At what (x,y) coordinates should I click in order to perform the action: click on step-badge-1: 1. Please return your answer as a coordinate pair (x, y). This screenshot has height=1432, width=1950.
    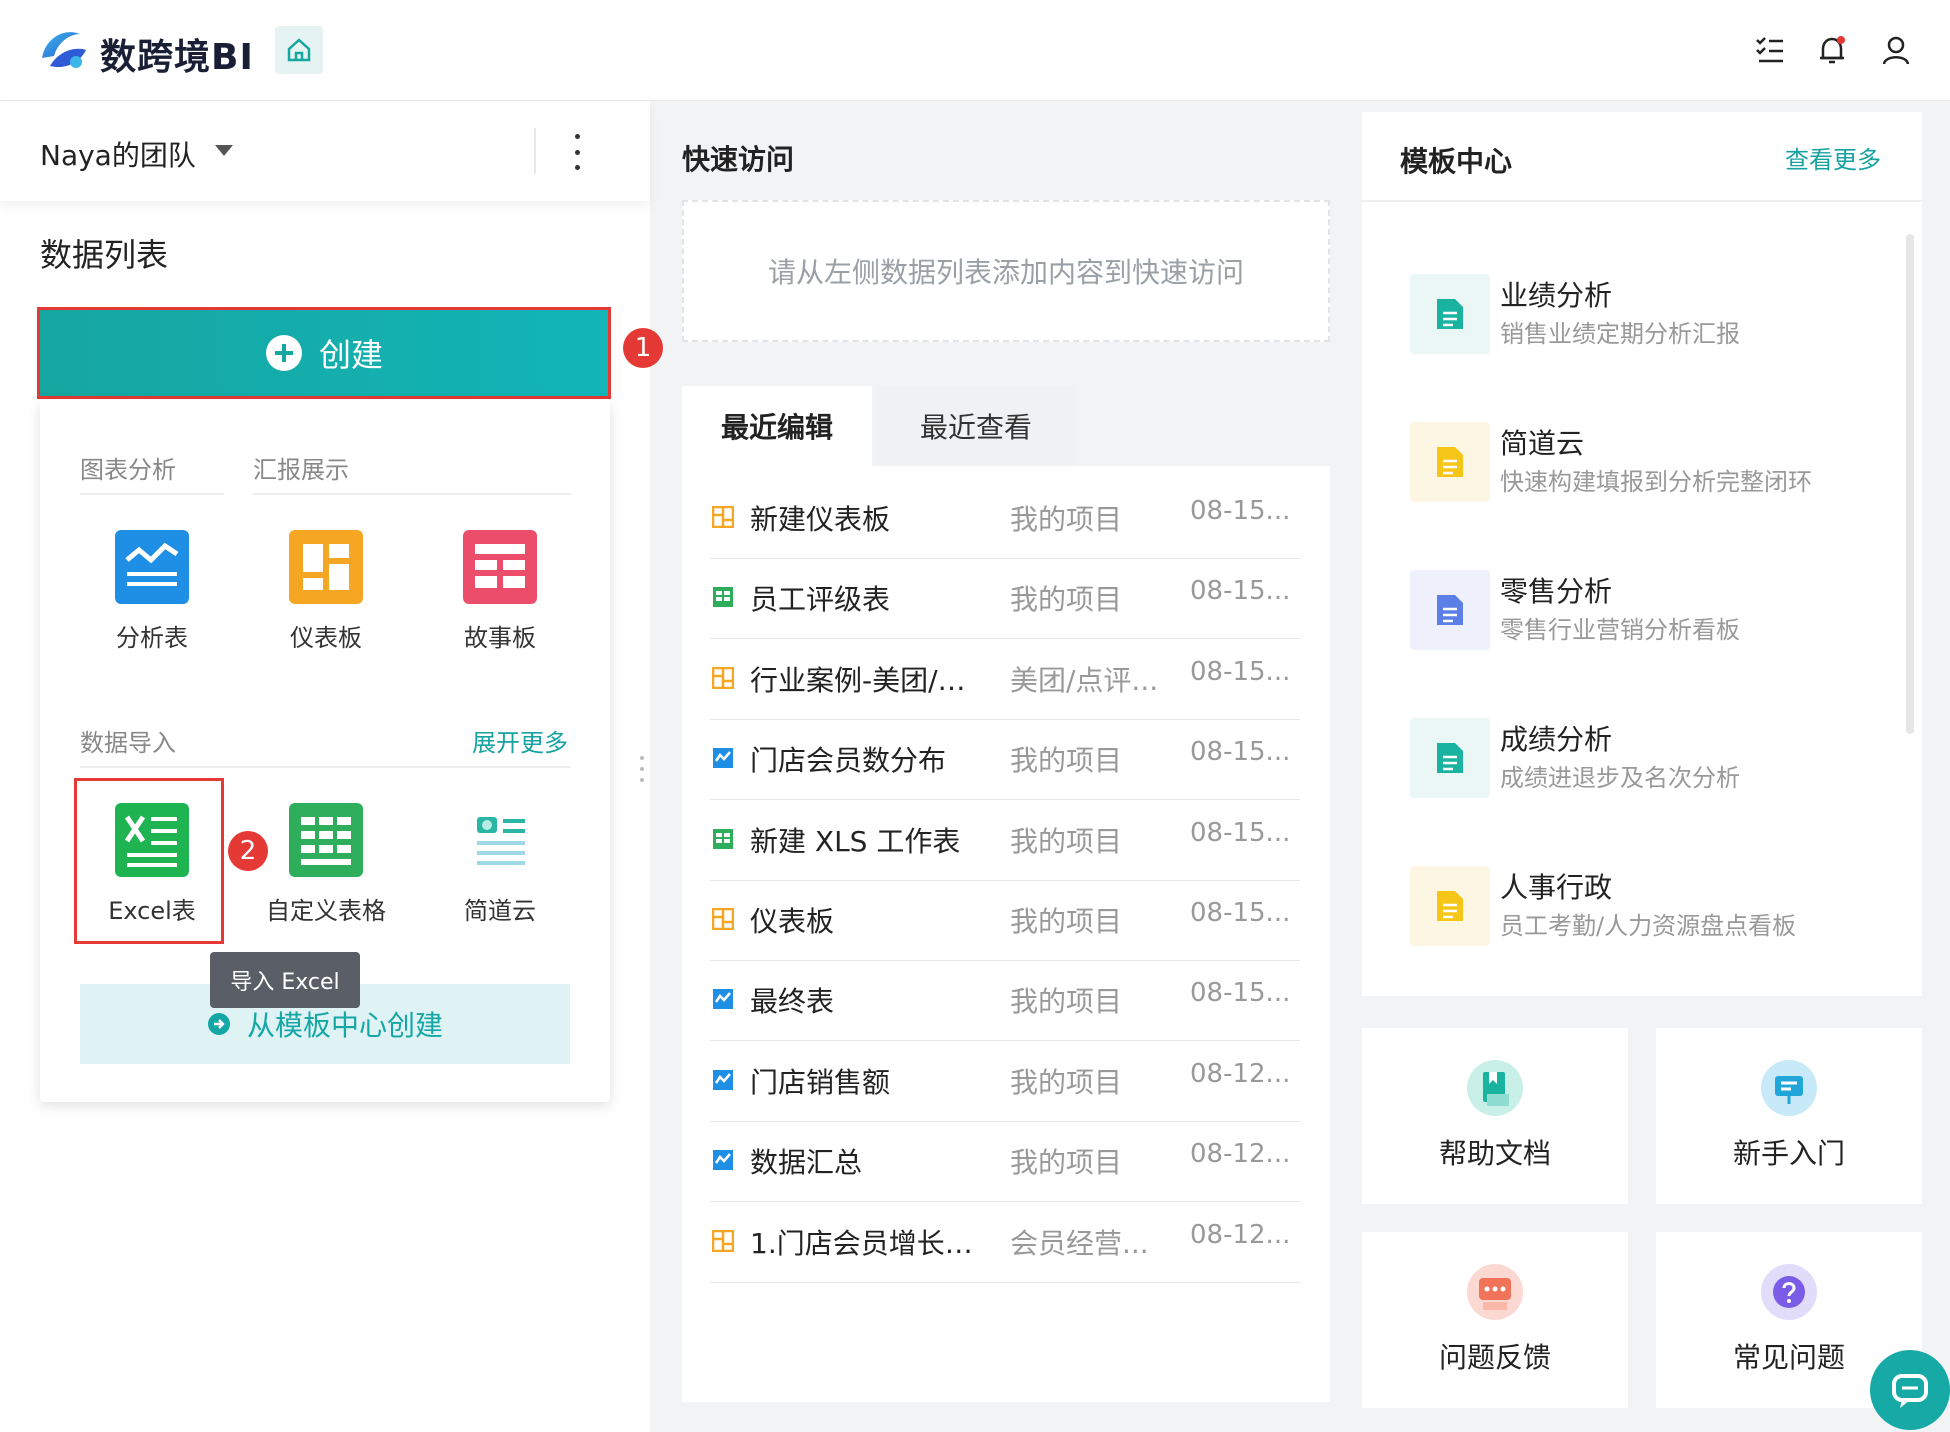
    Looking at the image, I should click on (643, 348).